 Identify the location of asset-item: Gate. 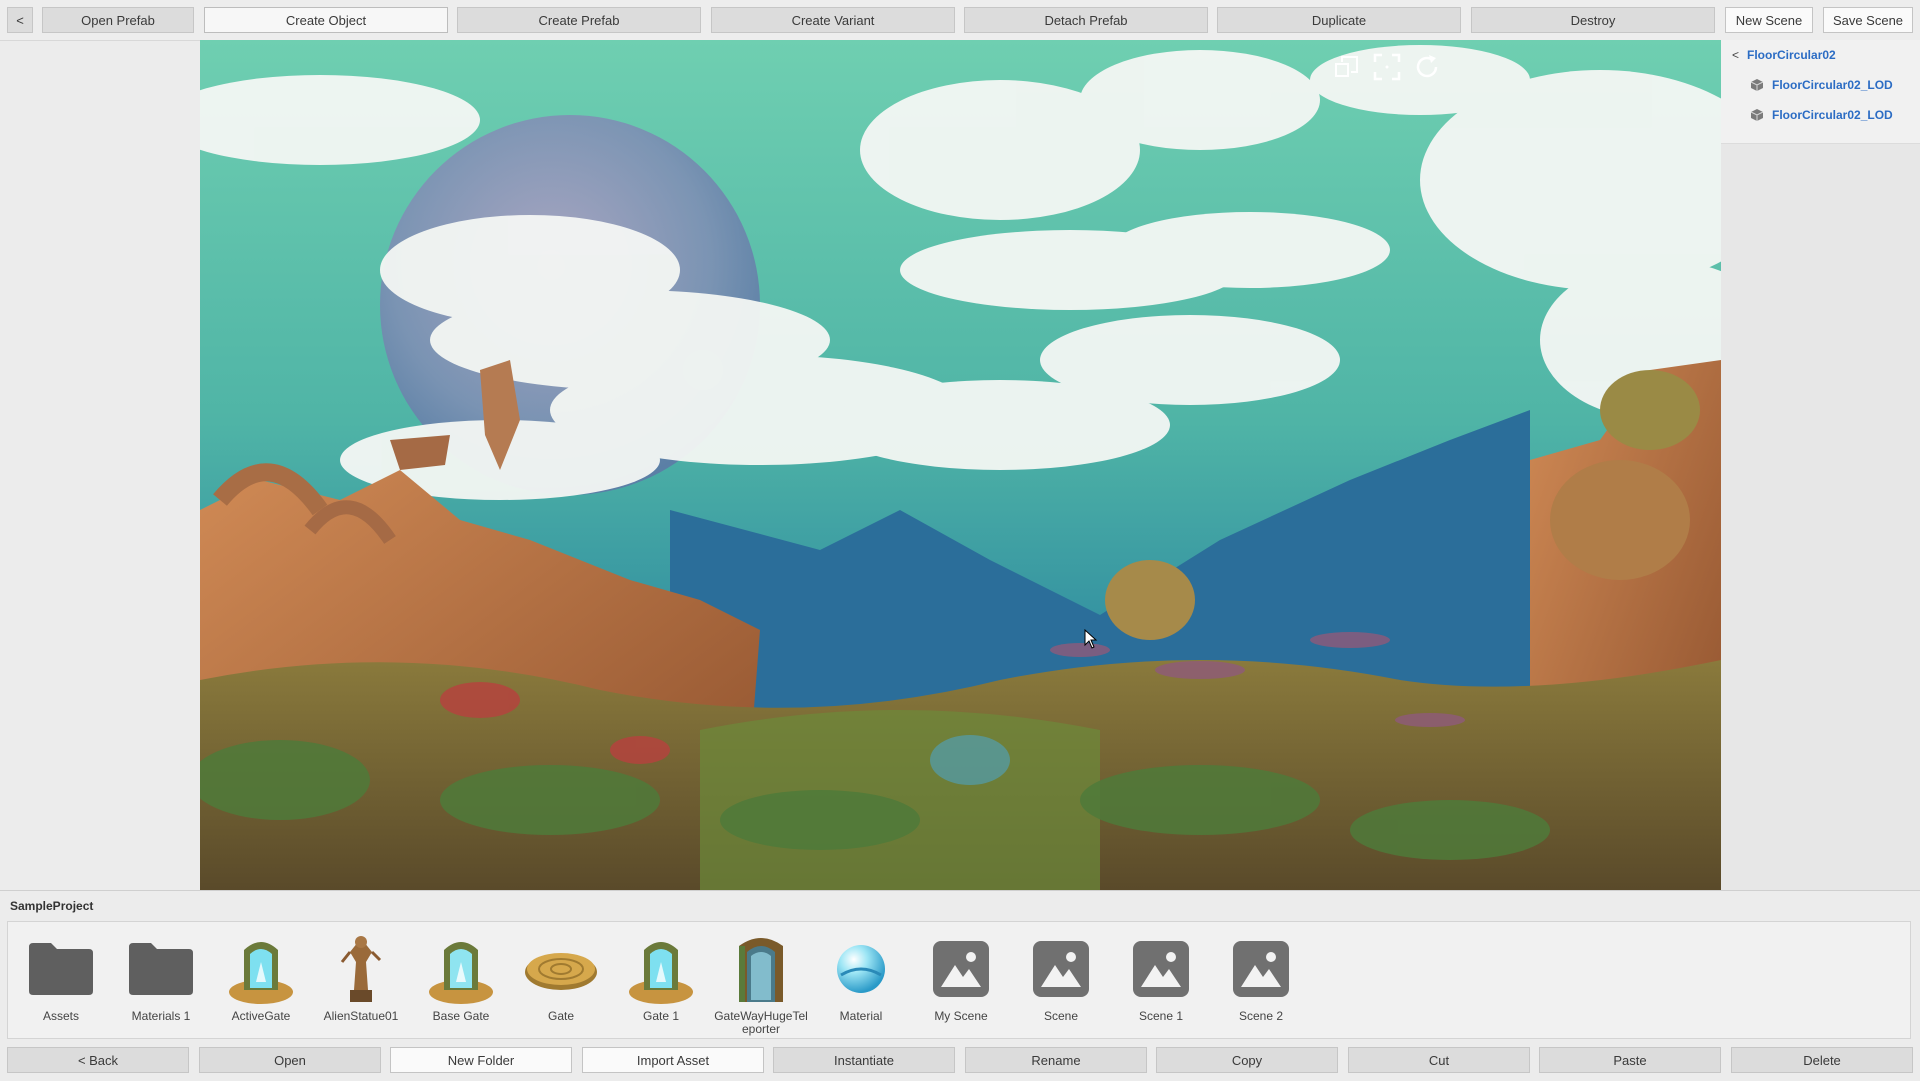
(561, 977).